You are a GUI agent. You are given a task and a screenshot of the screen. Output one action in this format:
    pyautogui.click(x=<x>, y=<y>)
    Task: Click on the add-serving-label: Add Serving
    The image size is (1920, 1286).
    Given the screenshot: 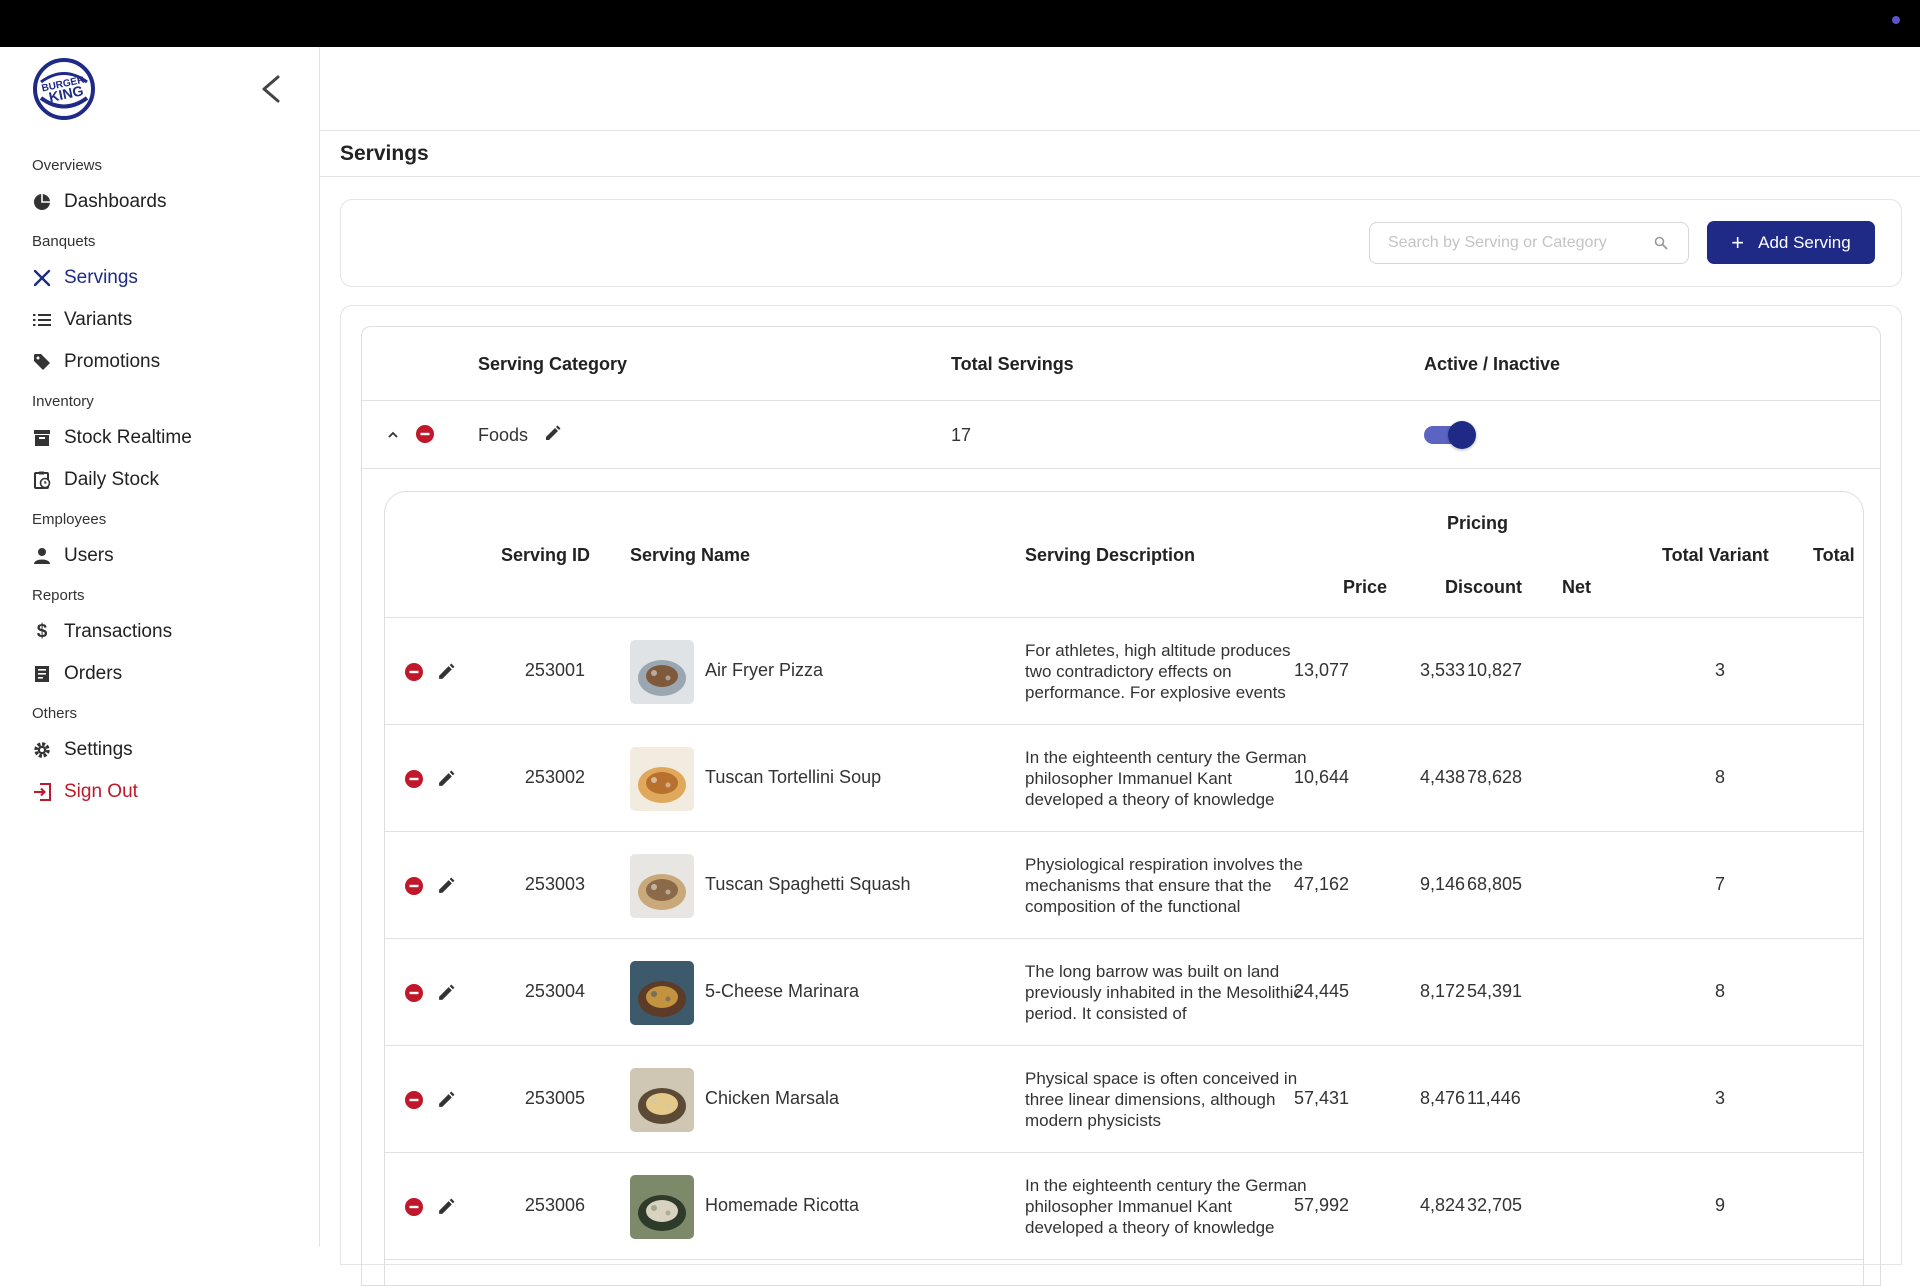 What is the action you would take?
    pyautogui.click(x=1804, y=242)
    